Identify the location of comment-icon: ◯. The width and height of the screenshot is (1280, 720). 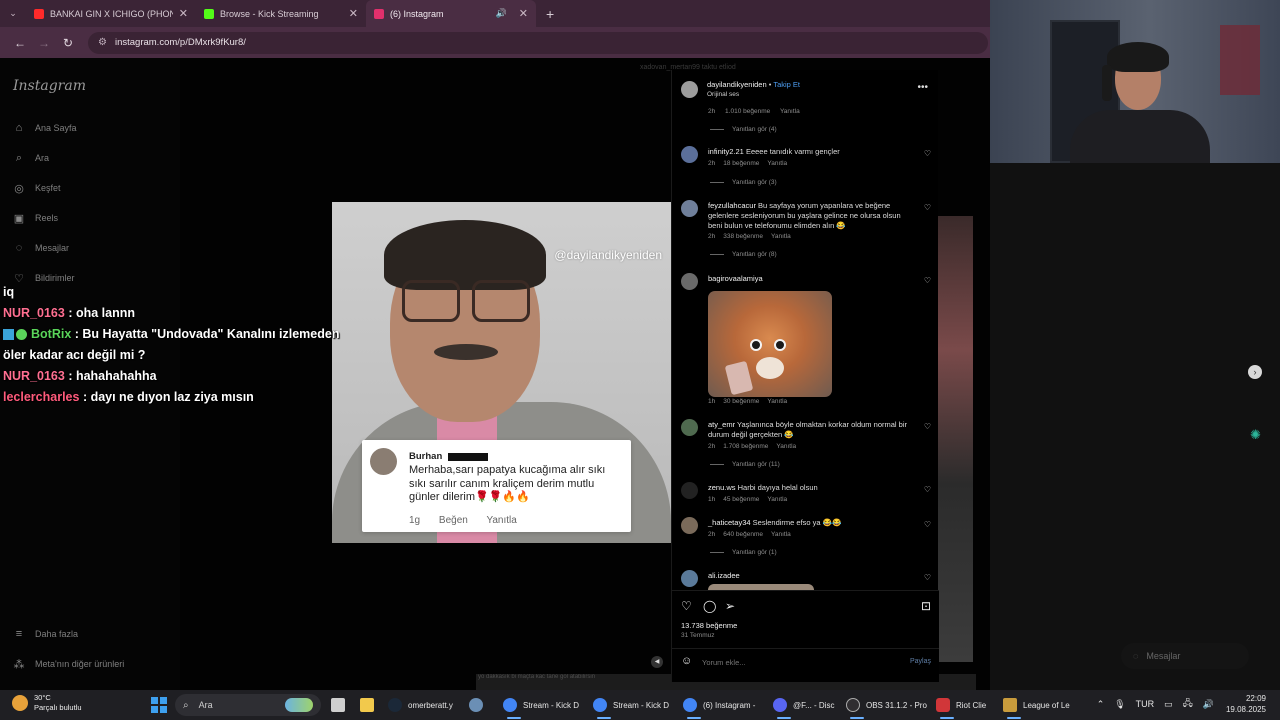
(709, 606).